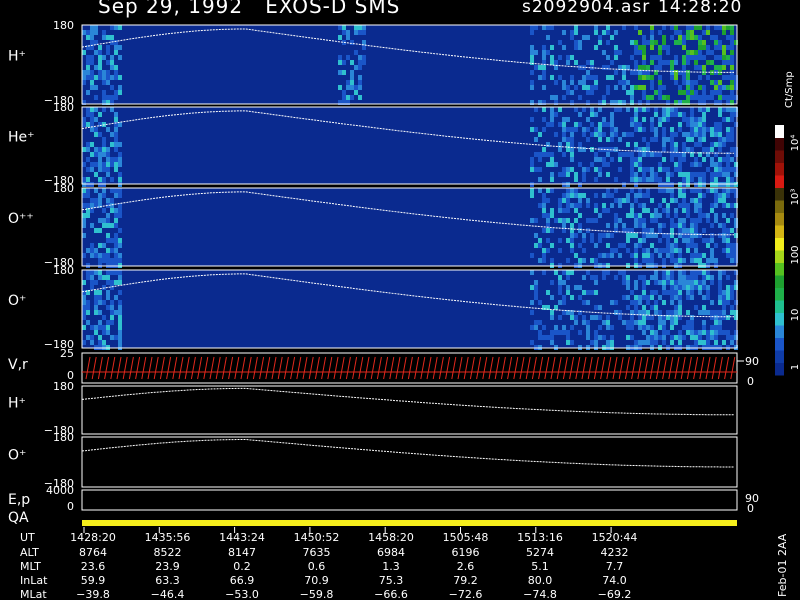 The height and width of the screenshot is (600, 800). I want to click on colorbar-tick-label: 10, so click(795, 315).